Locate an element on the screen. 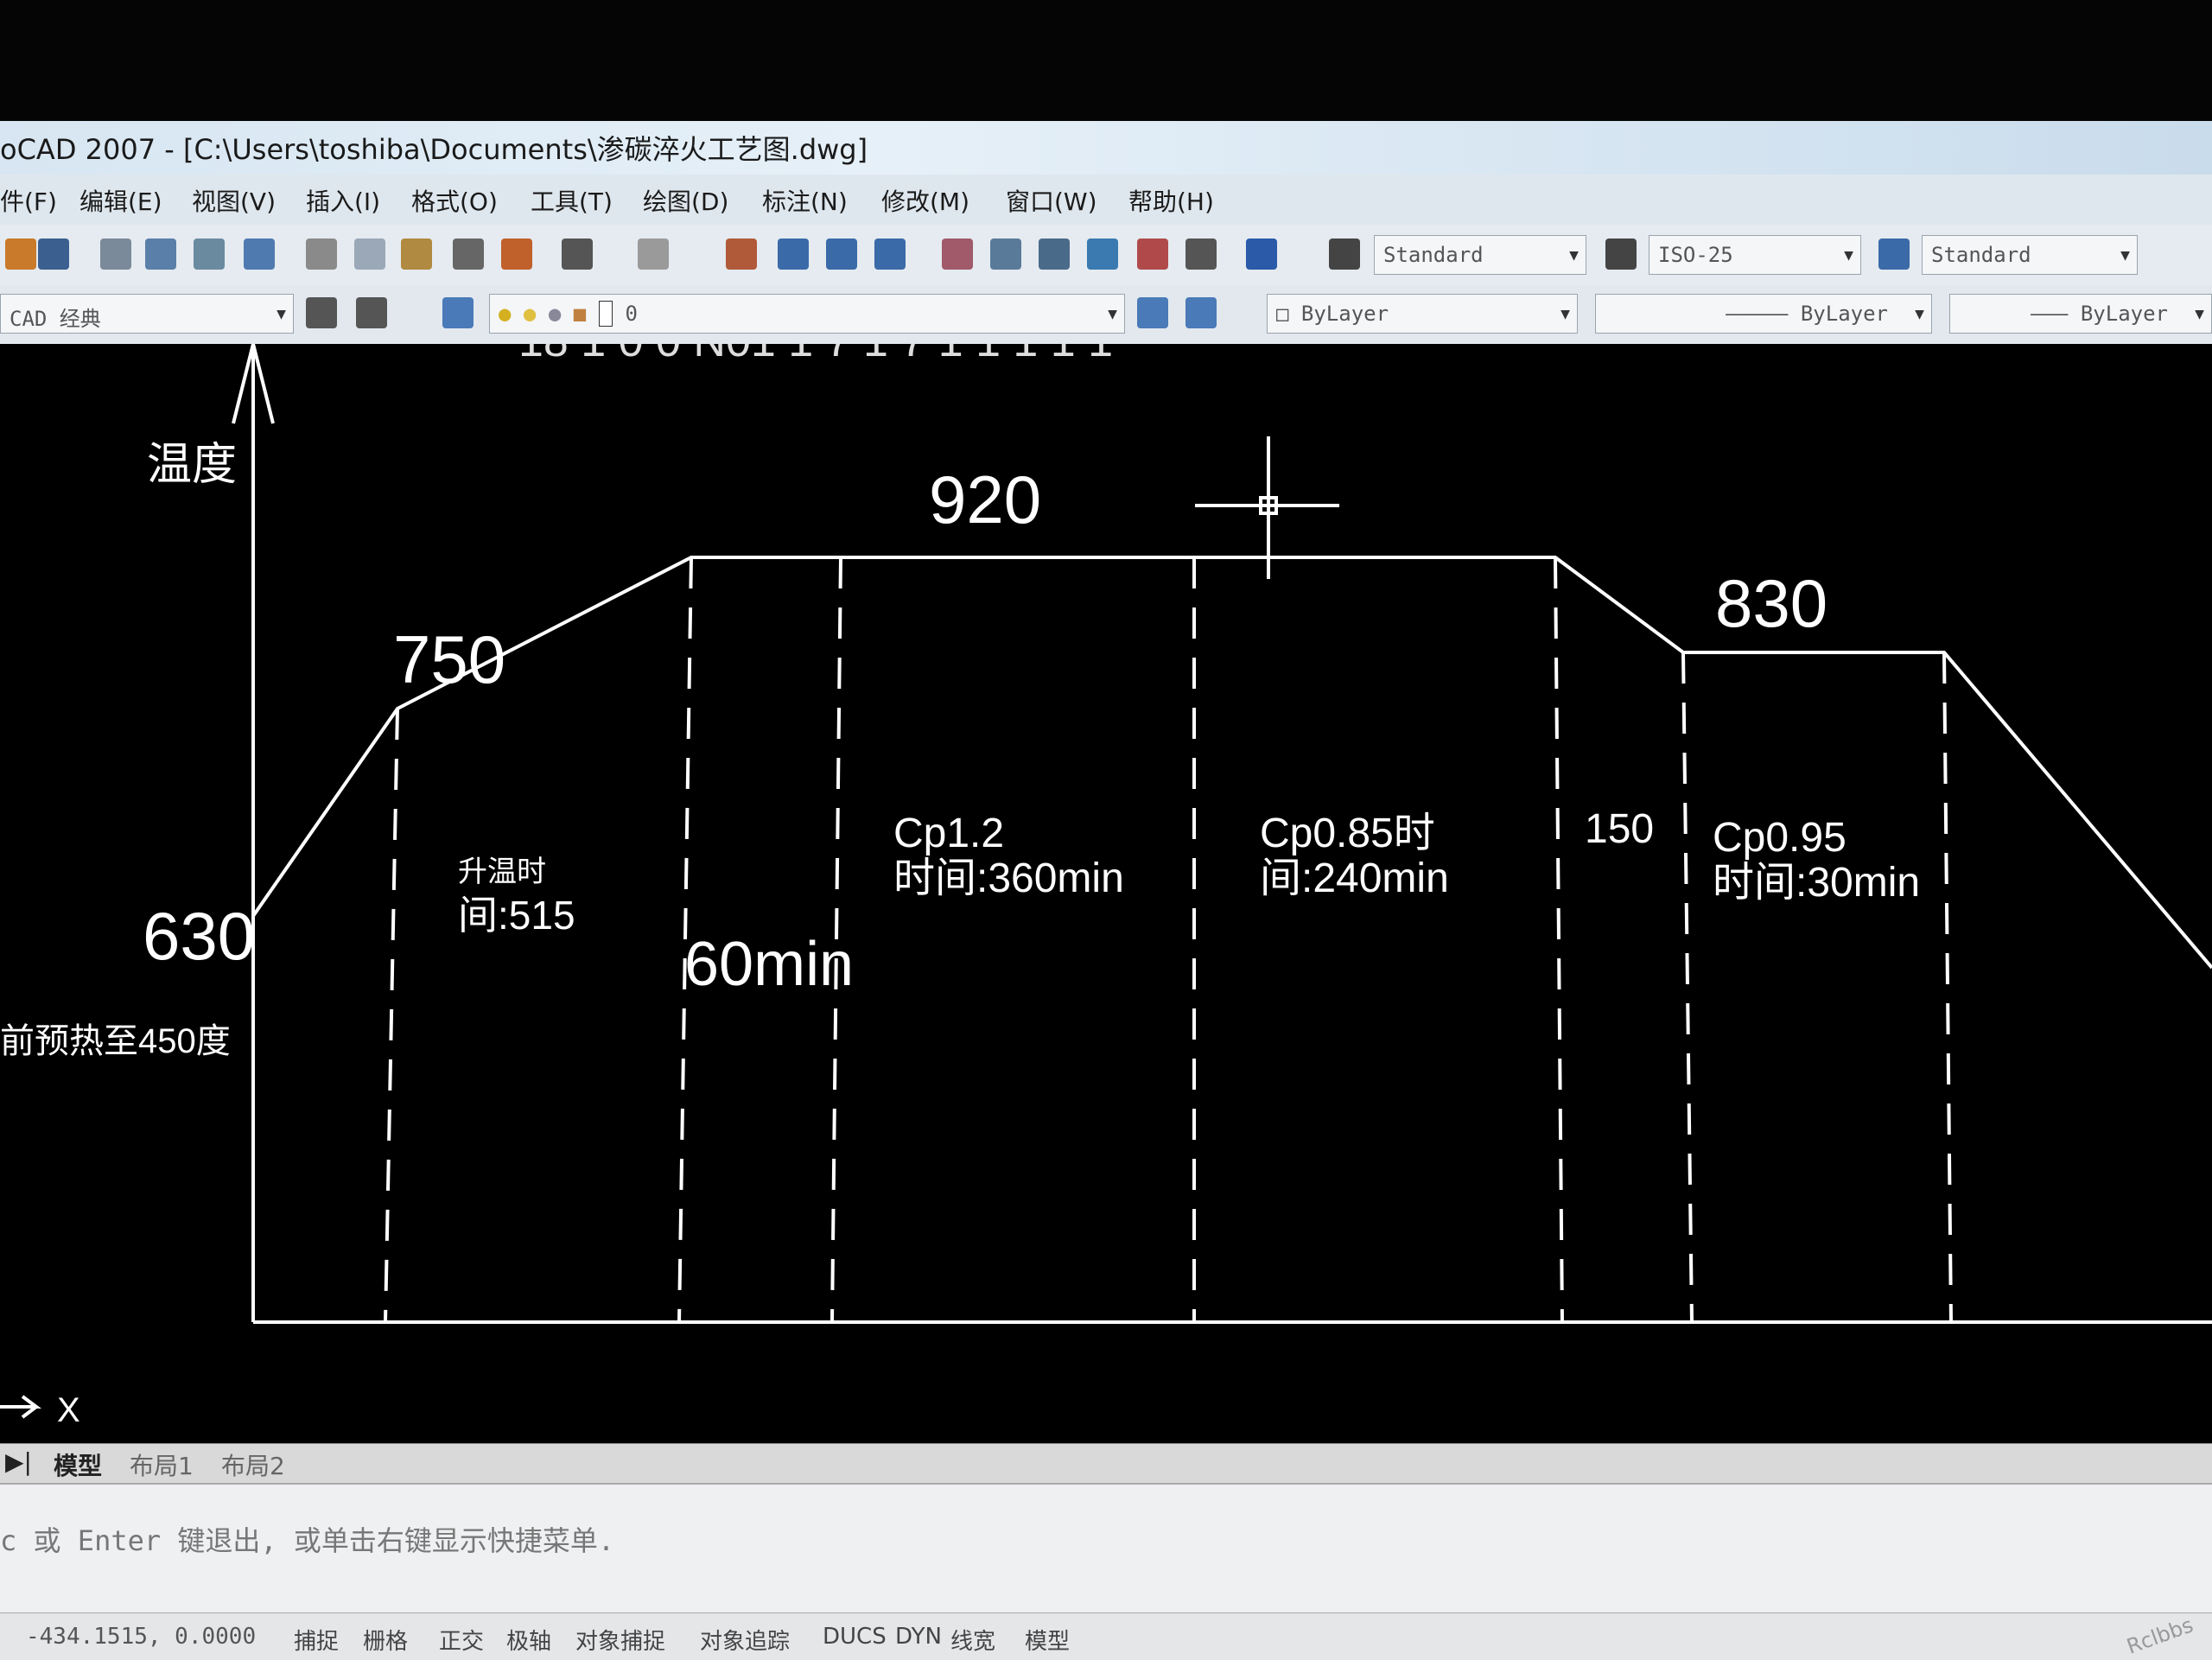 The height and width of the screenshot is (1660, 2212). text-style-select: Standard ▼ is located at coordinates (1480, 255).